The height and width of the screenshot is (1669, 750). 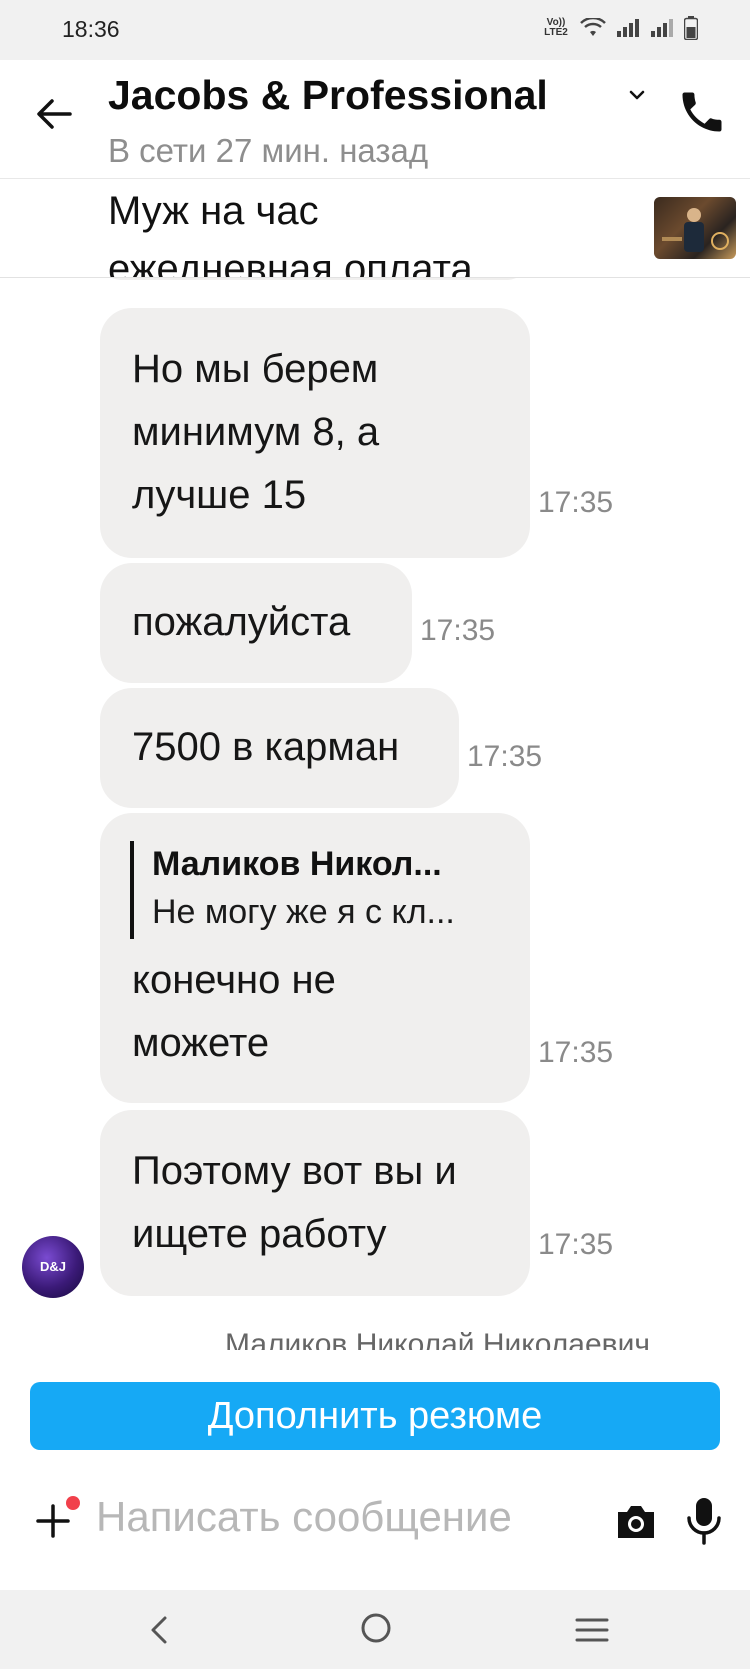 I want to click on online-status: В сети 27 мин. назад, so click(x=268, y=150).